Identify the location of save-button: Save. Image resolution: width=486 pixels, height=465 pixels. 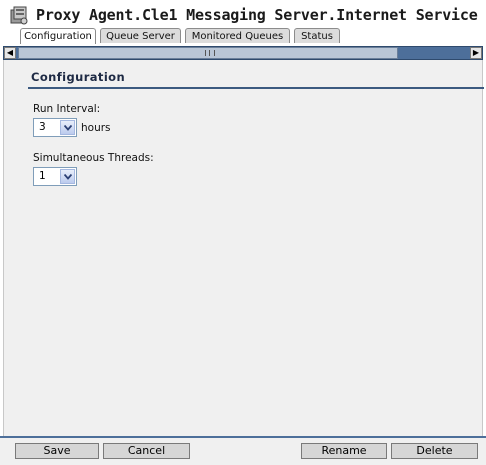
(57, 451).